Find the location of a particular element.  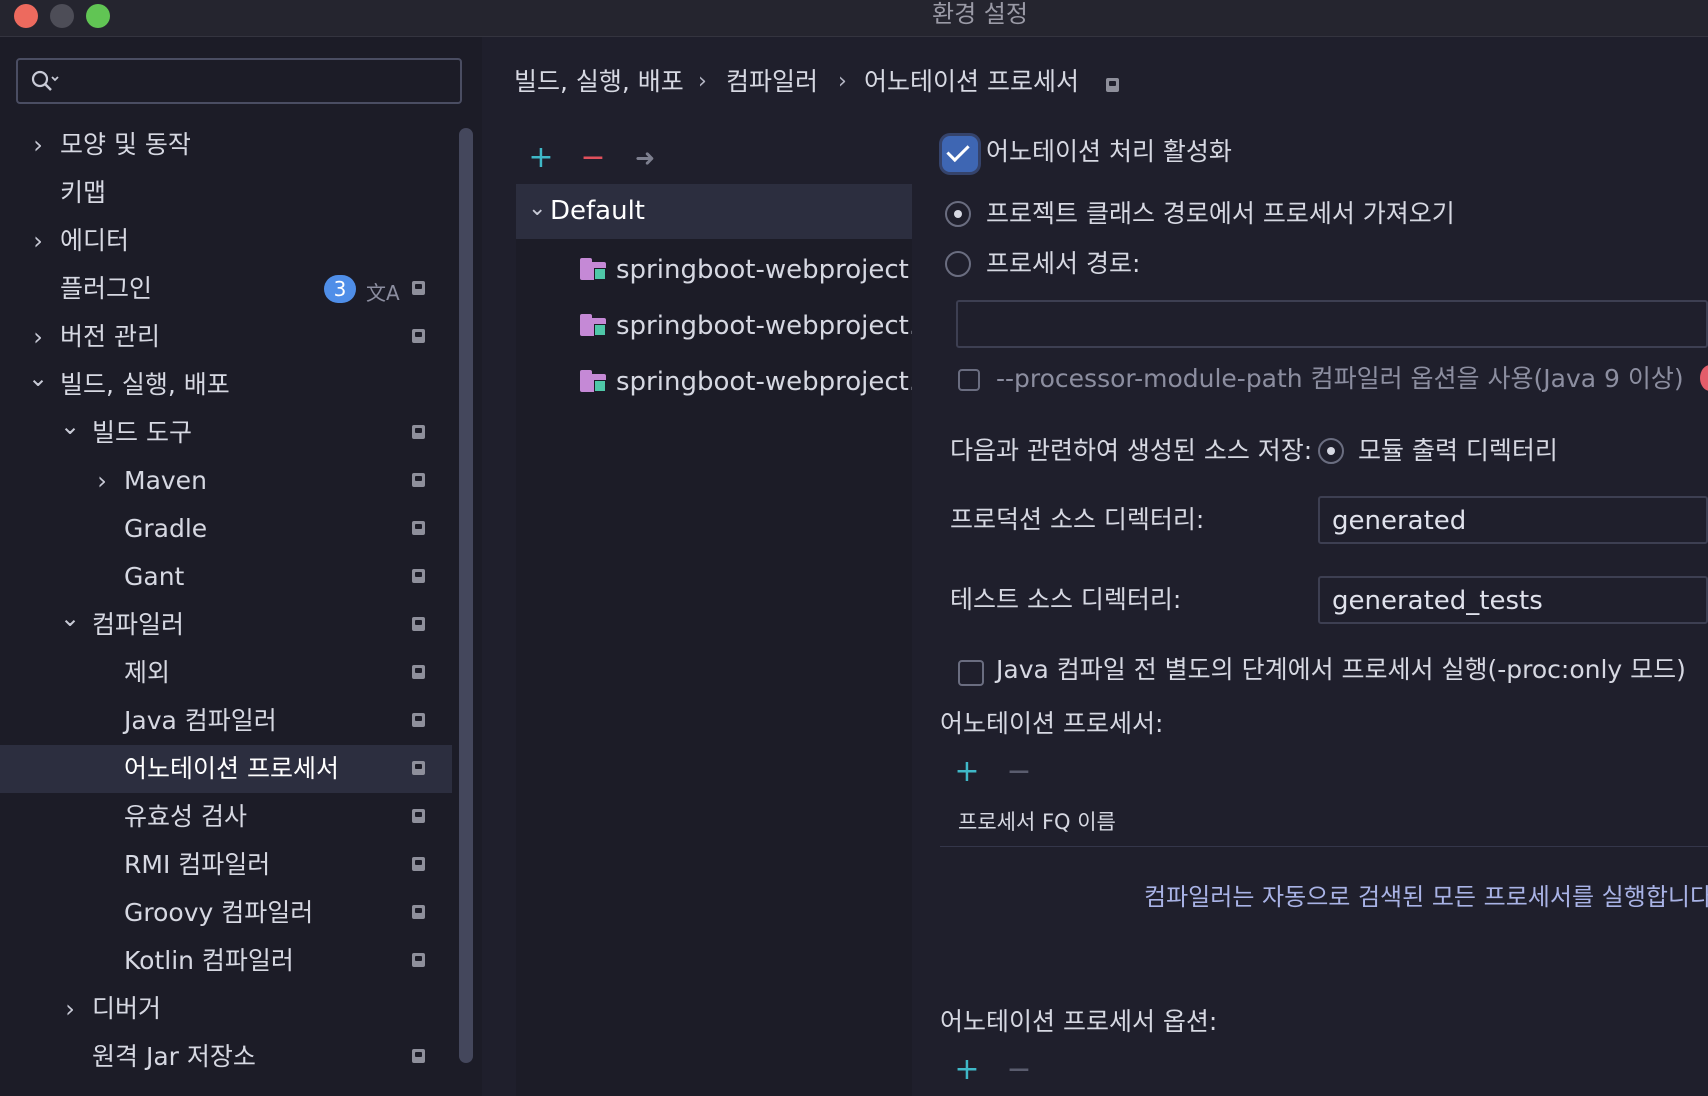

module-path-checkbox is located at coordinates (969, 380).